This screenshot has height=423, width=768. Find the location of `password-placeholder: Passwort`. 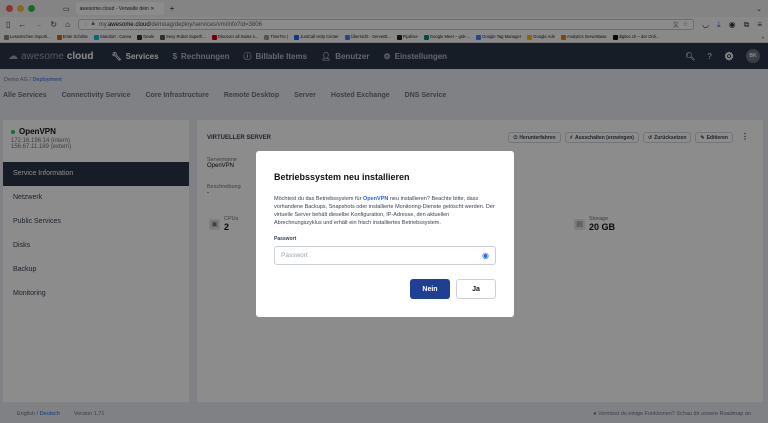

password-placeholder: Passwort is located at coordinates (294, 255).